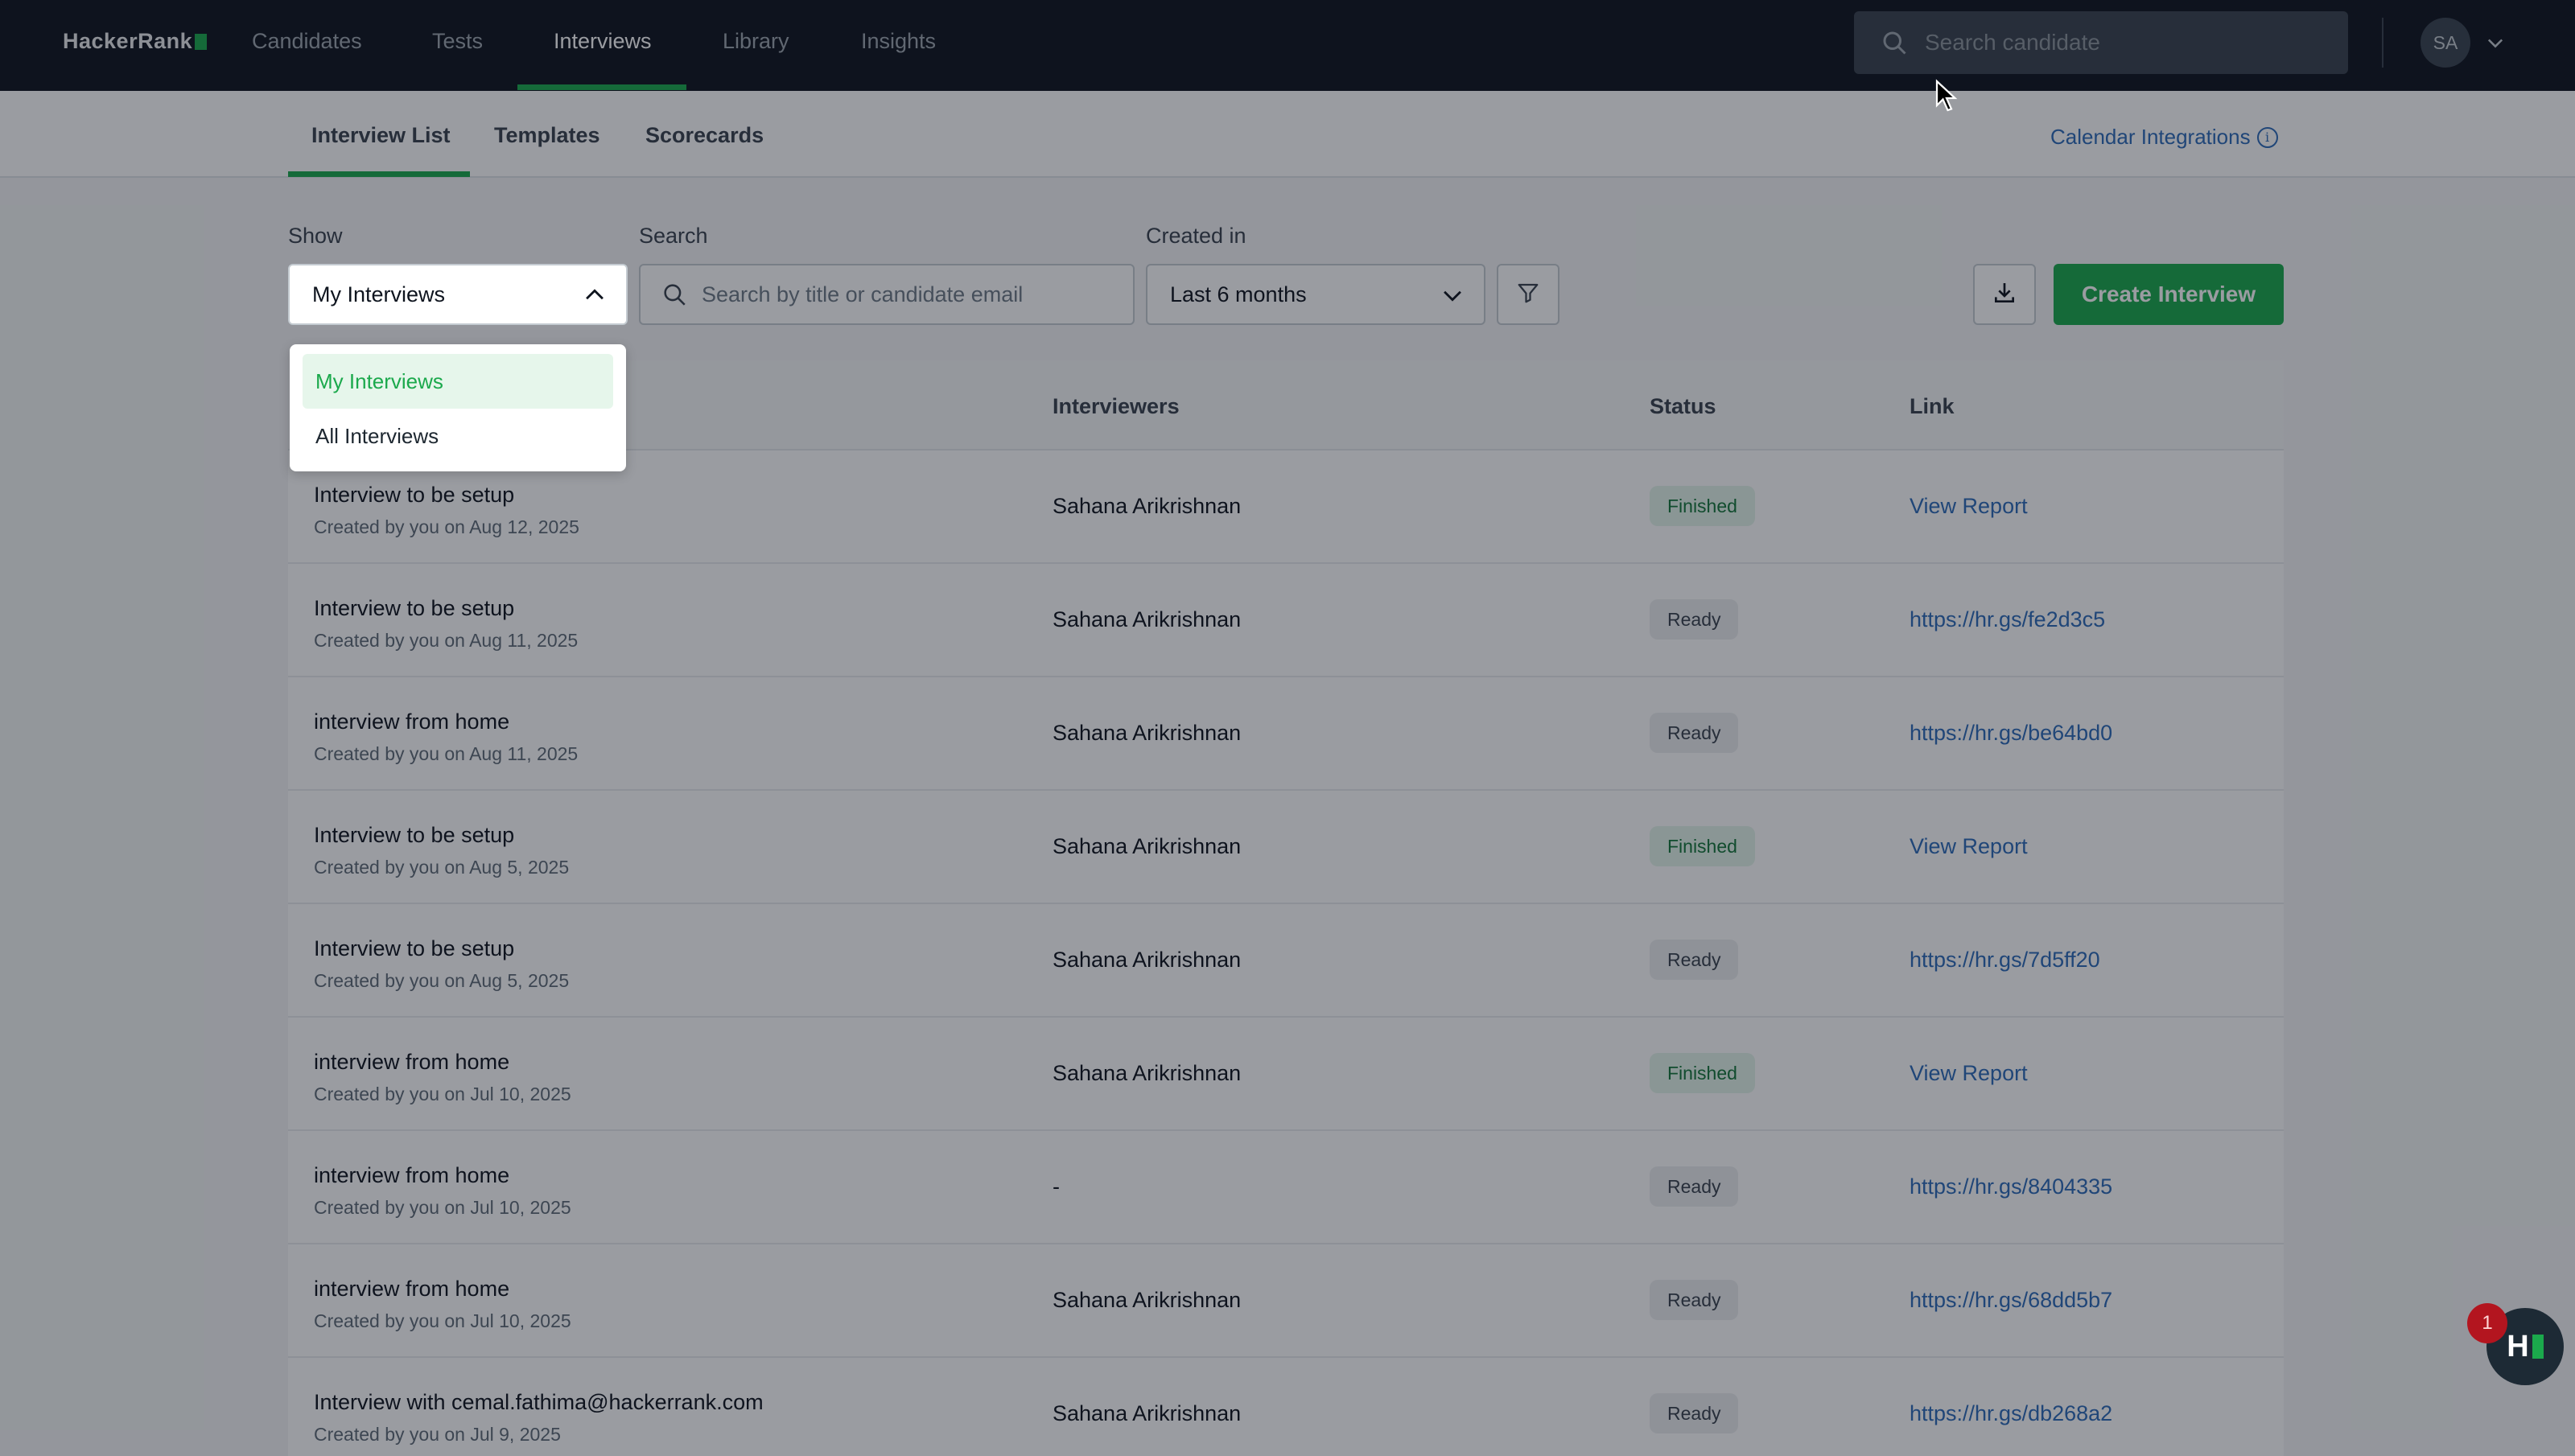 This screenshot has height=1456, width=2575. I want to click on notification-badge: 1, so click(2487, 1323).